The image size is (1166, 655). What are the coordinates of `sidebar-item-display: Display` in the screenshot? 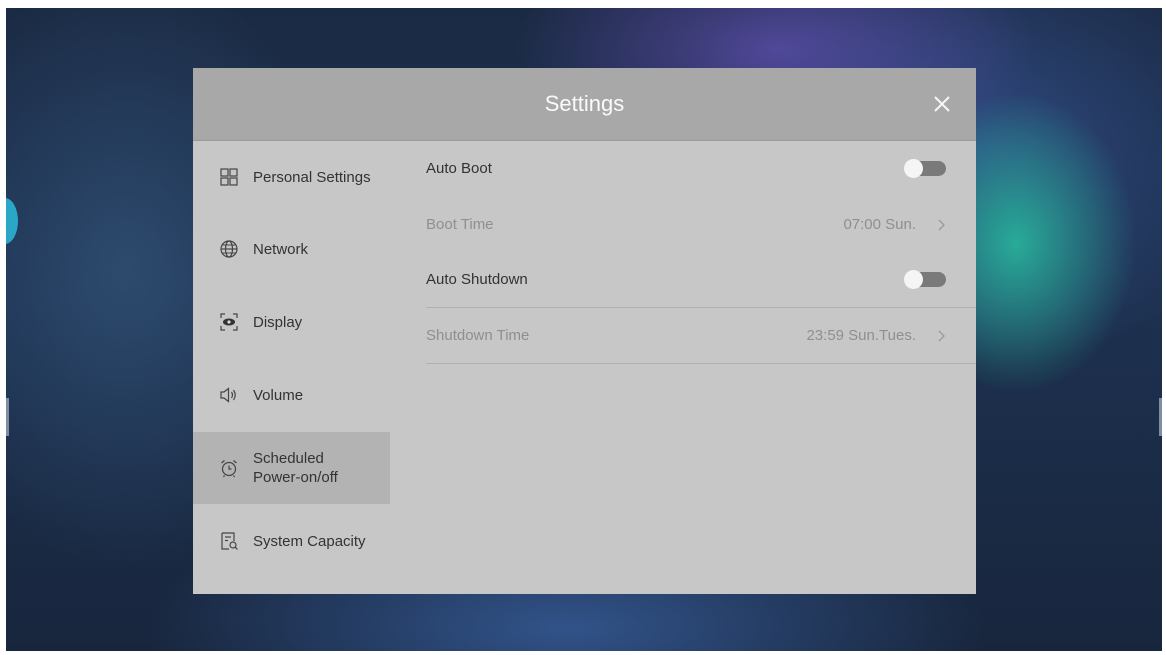 It's located at (291, 322).